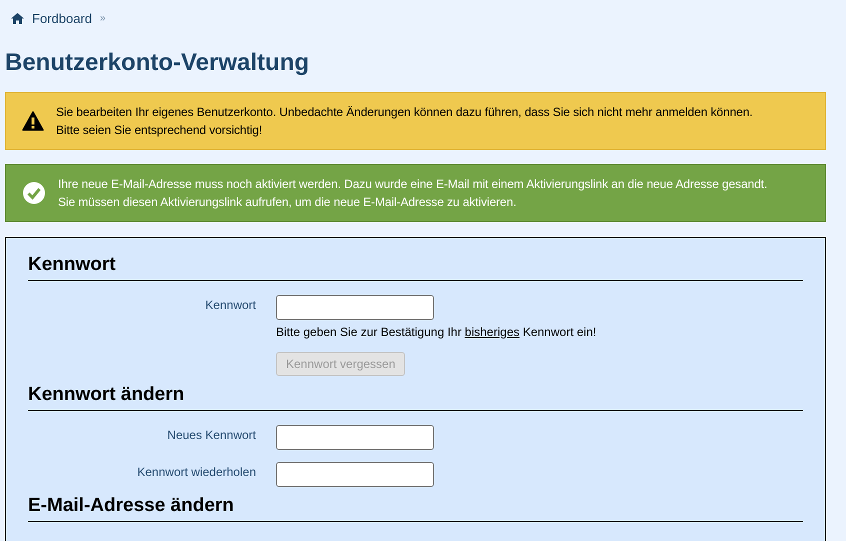 The image size is (846, 541). Describe the element at coordinates (413, 184) in the screenshot. I see `notice-text: Ihre neue E-Mail-Adresse muss noch aktiviert werden. Dazu wurde eine E-Mail mit einem Aktivierungslink an die neue Adresse gesandt.` at that location.